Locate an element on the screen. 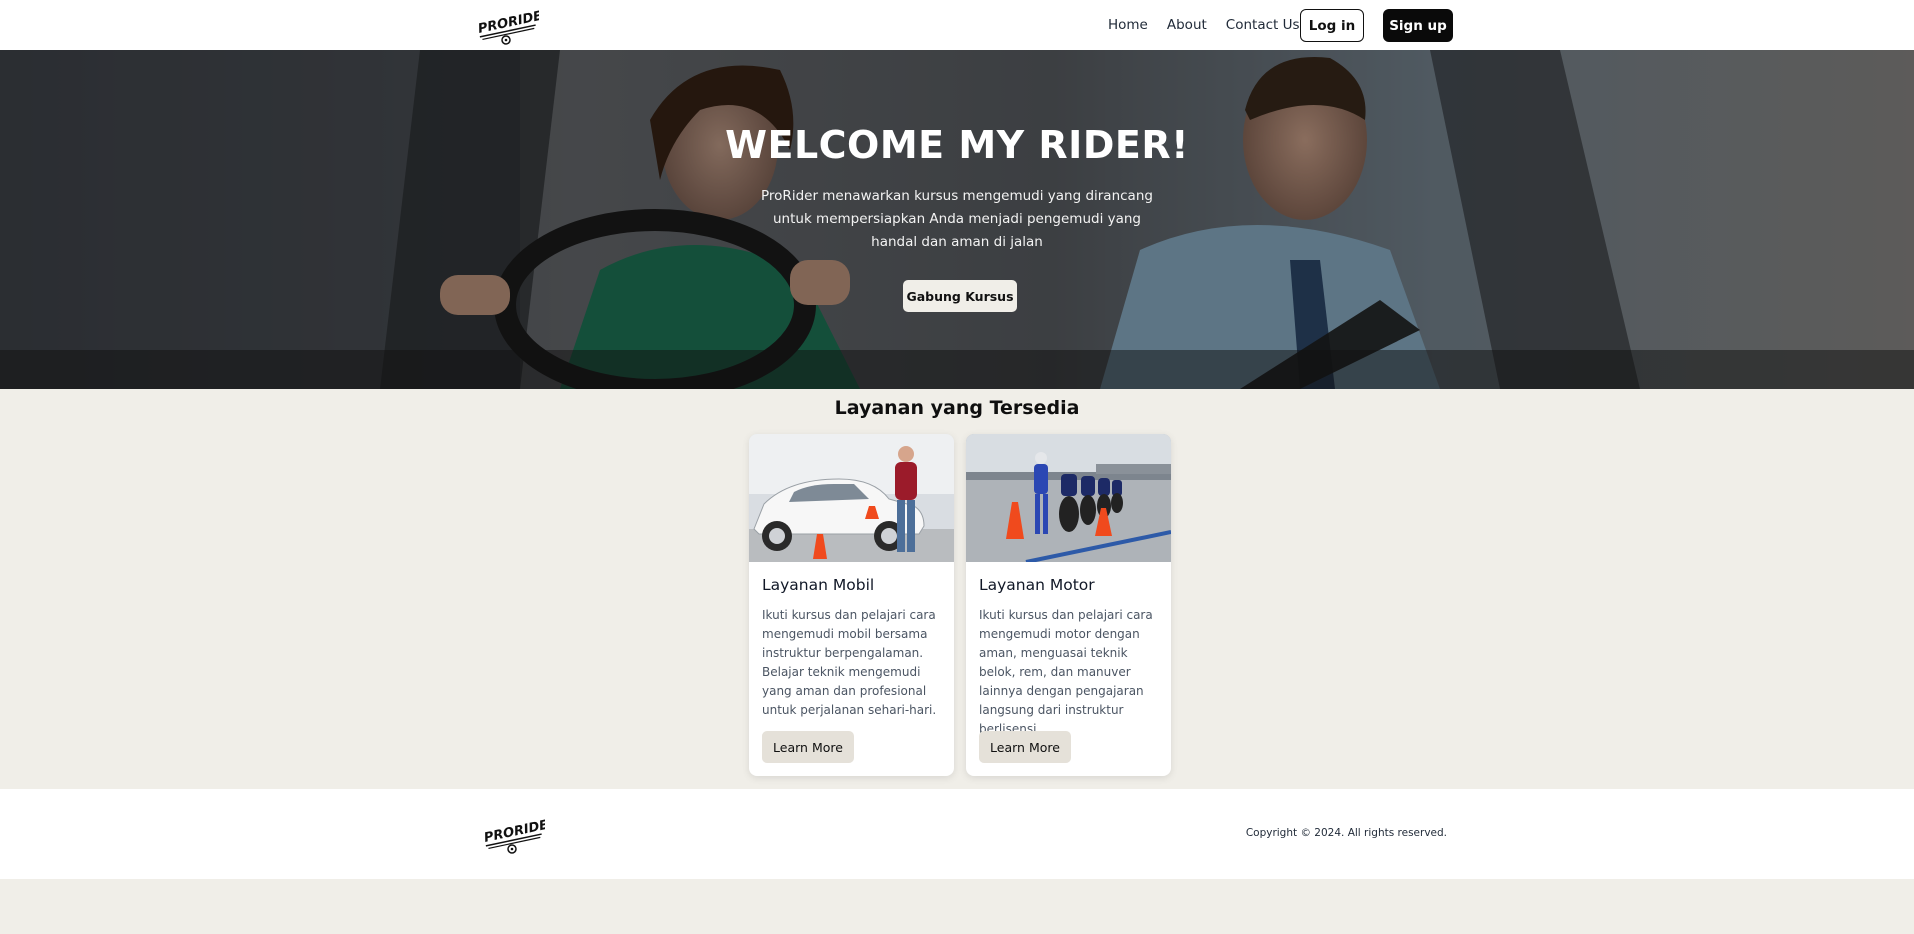  footer-logo: PRORIDER is located at coordinates (520, 834).